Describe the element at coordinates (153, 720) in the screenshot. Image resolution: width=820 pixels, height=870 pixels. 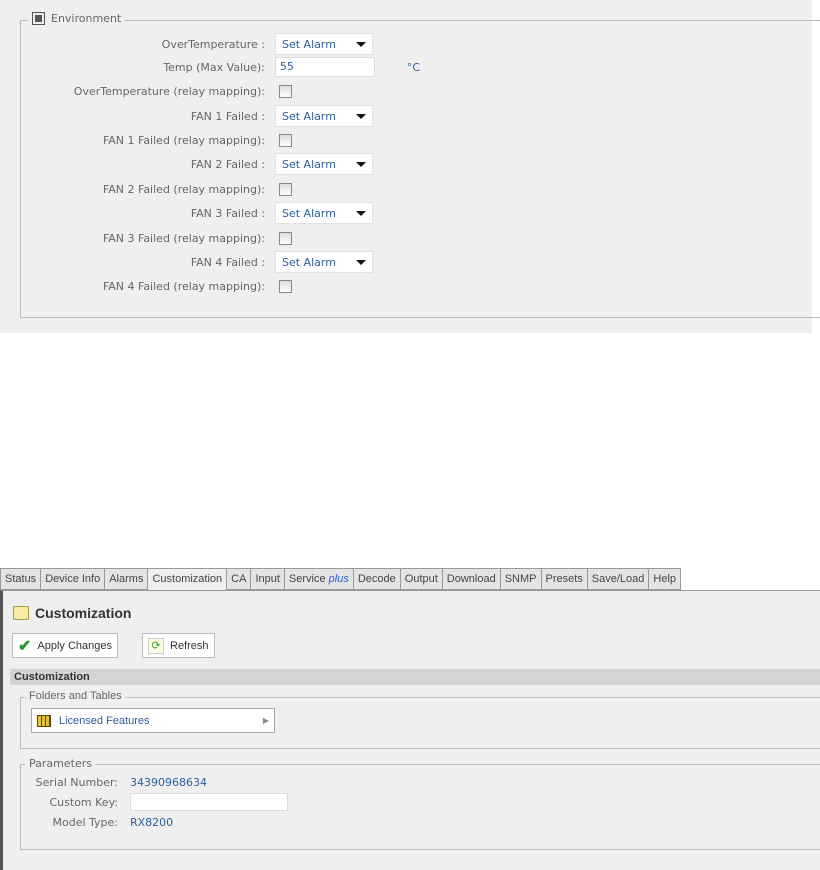
I see `licensed-features-link: Licensed Features ▶` at that location.